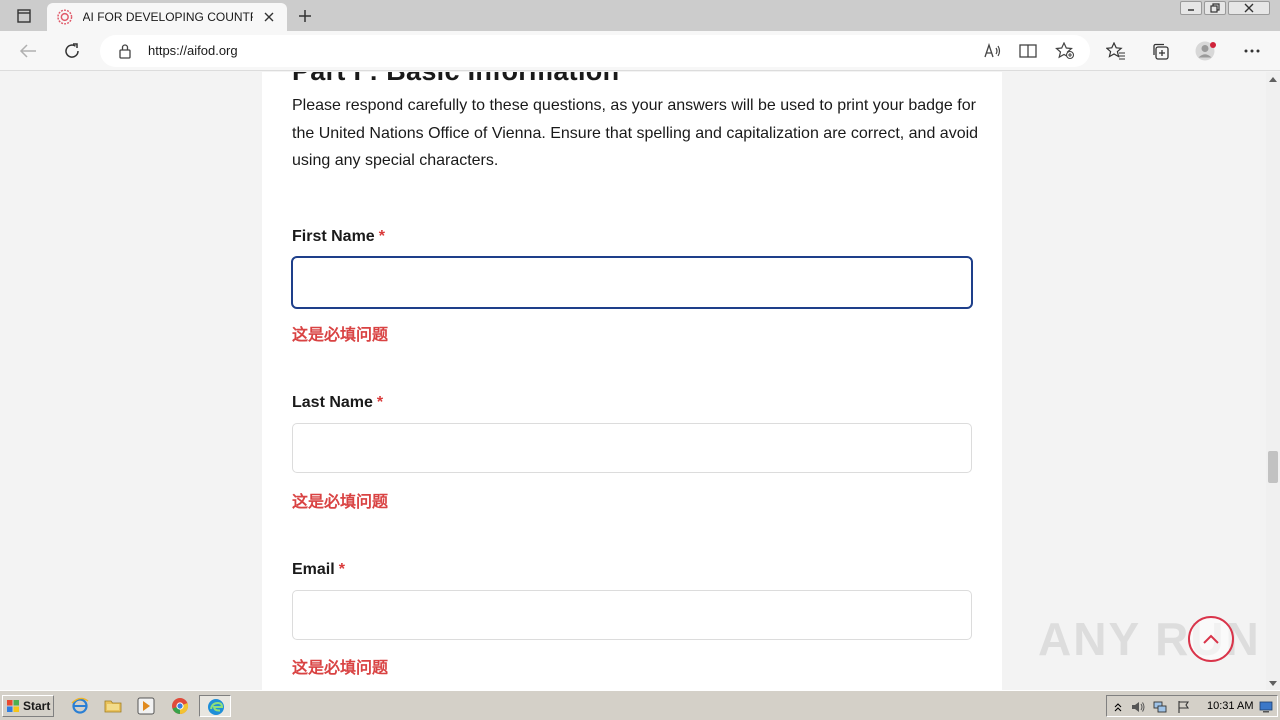 Image resolution: width=1280 pixels, height=720 pixels. What do you see at coordinates (65, 17) in the screenshot?
I see `site-favicon-icon` at bounding box center [65, 17].